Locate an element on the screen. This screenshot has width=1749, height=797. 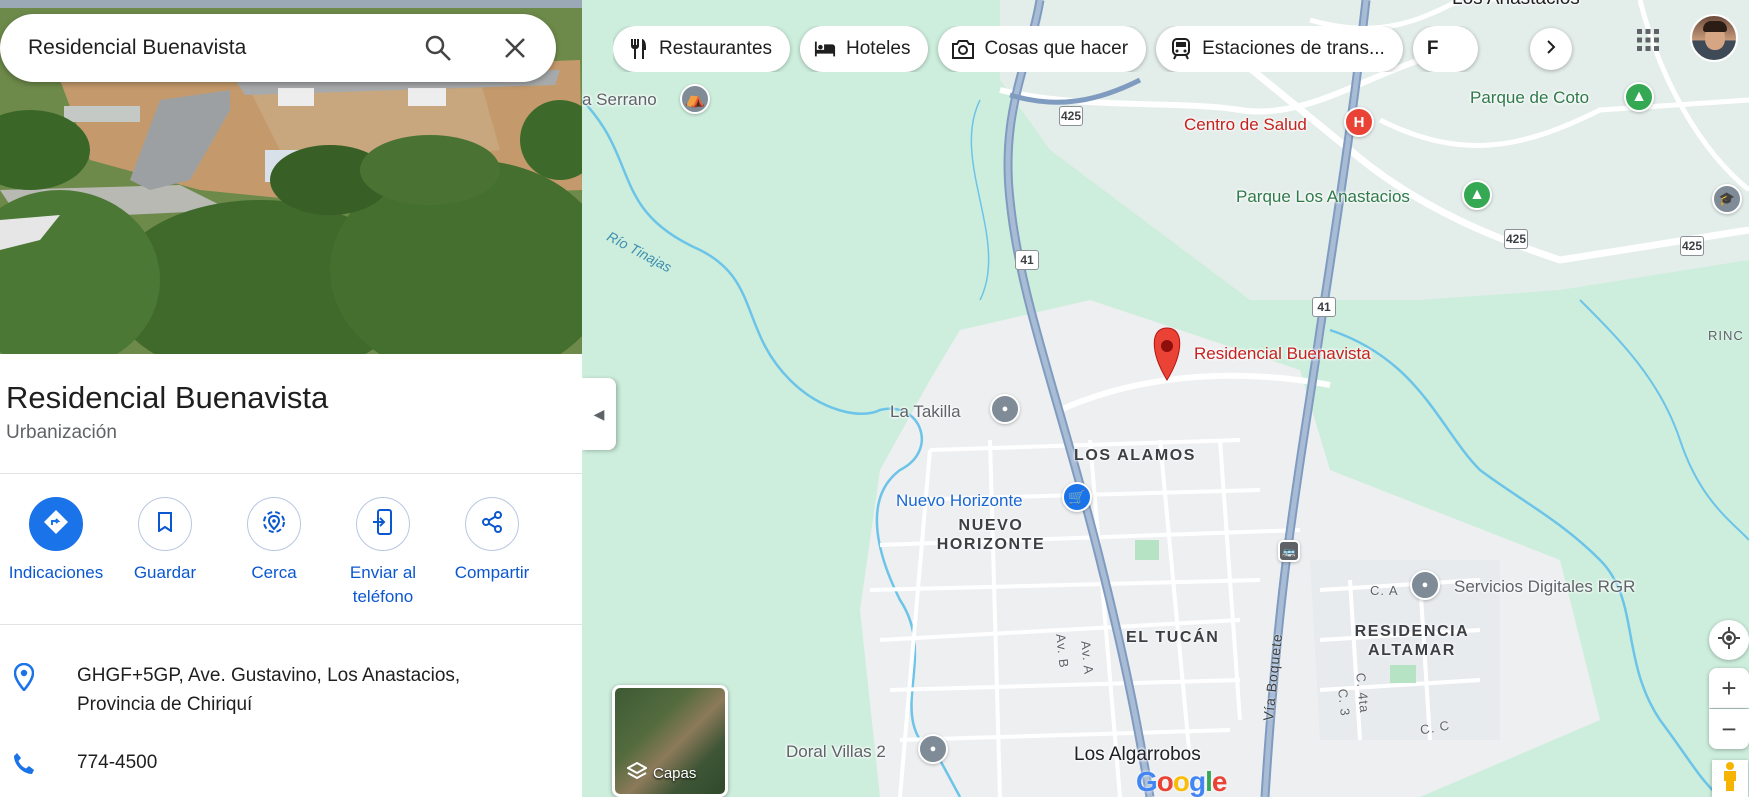
transit-icon is located at coordinates (1181, 49).